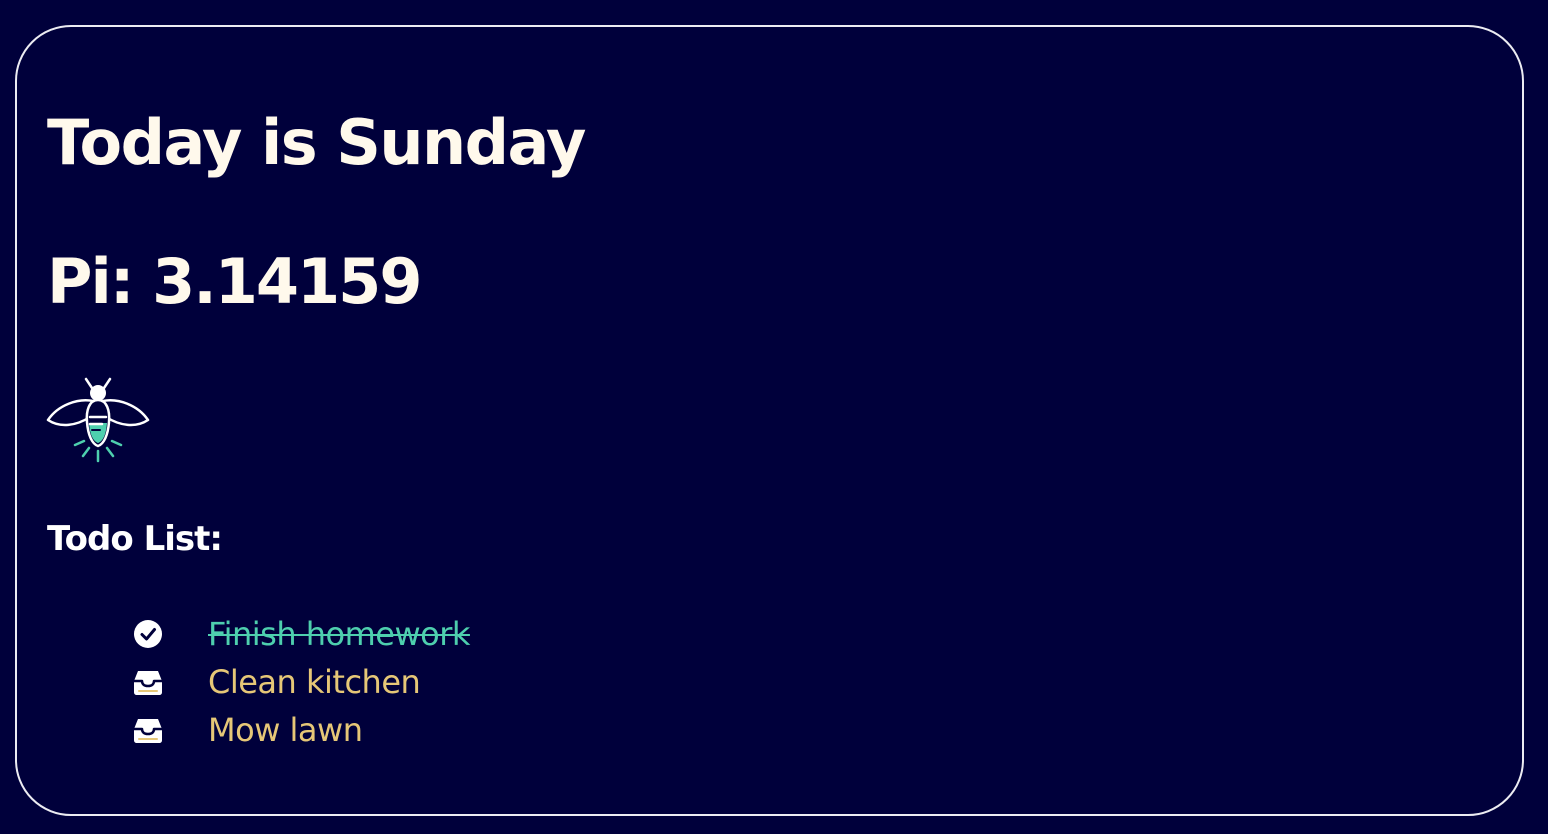 The image size is (1548, 834). Describe the element at coordinates (339, 634) in the screenshot. I see `todo-item-label: Finish homework` at that location.